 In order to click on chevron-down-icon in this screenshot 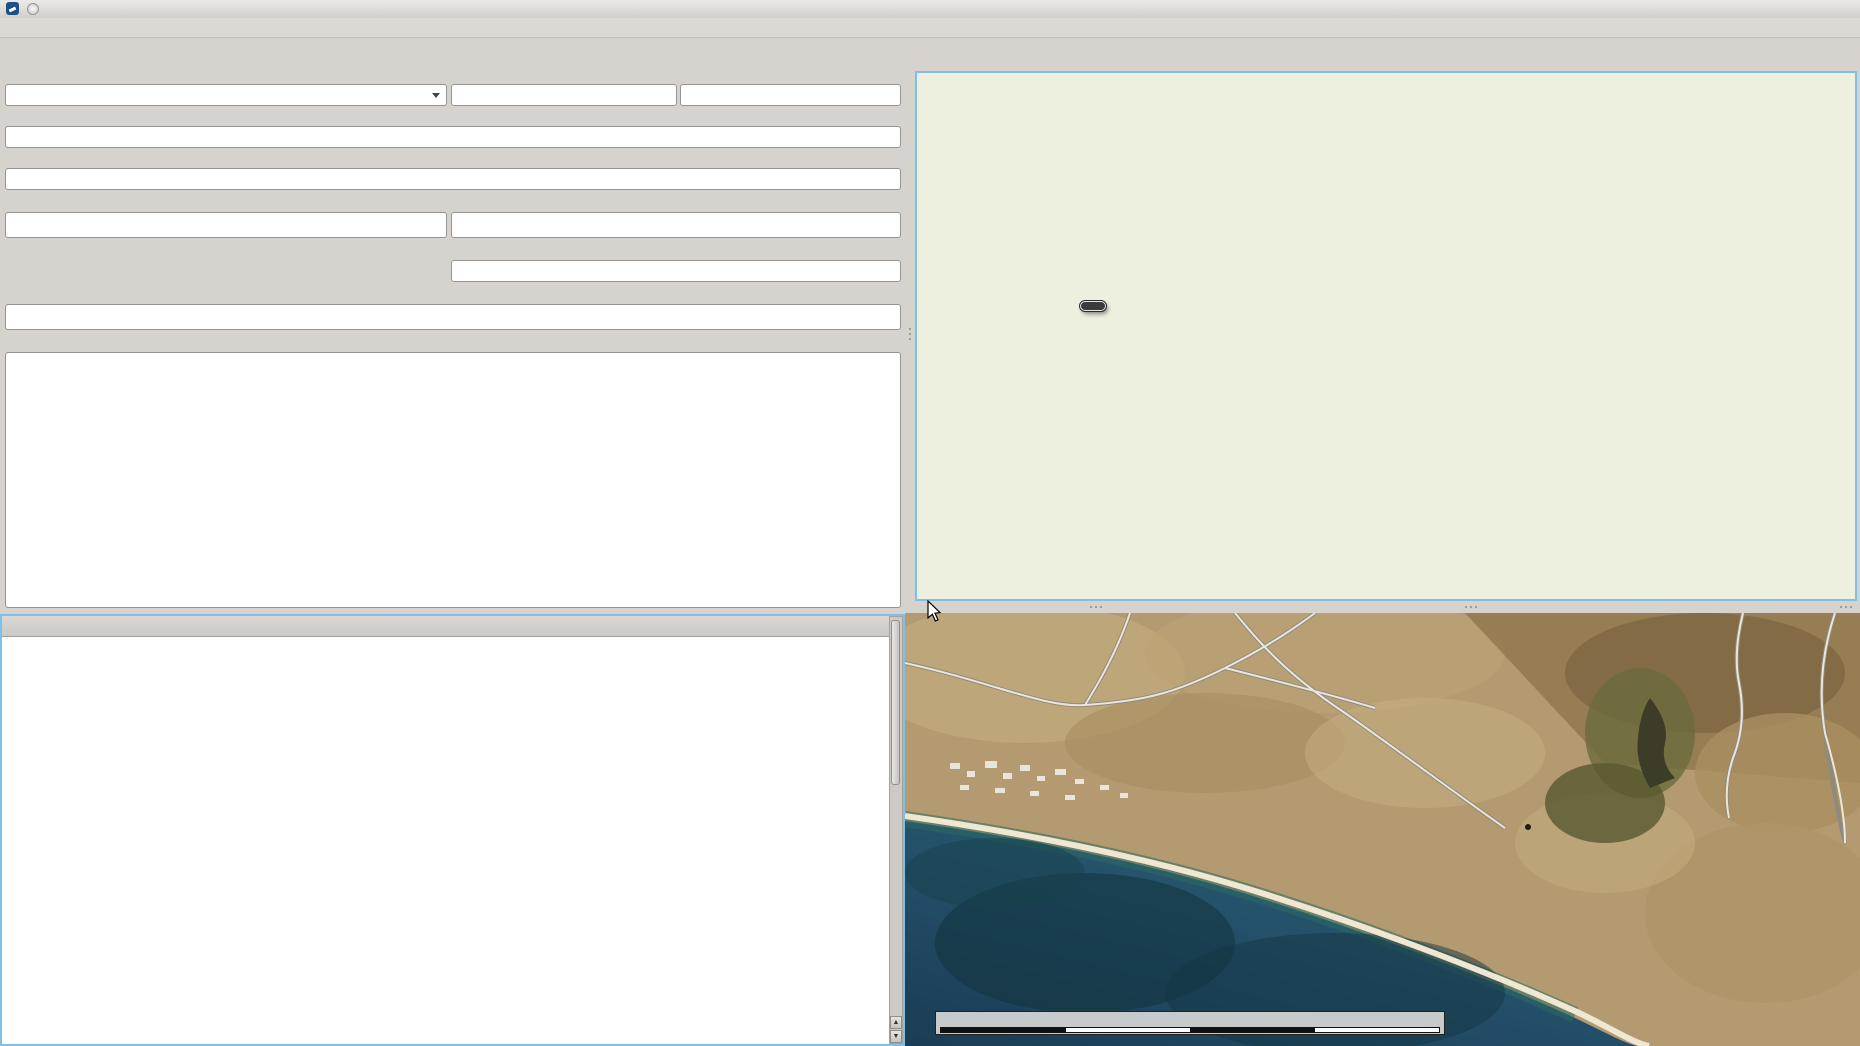, I will do `click(436, 95)`.